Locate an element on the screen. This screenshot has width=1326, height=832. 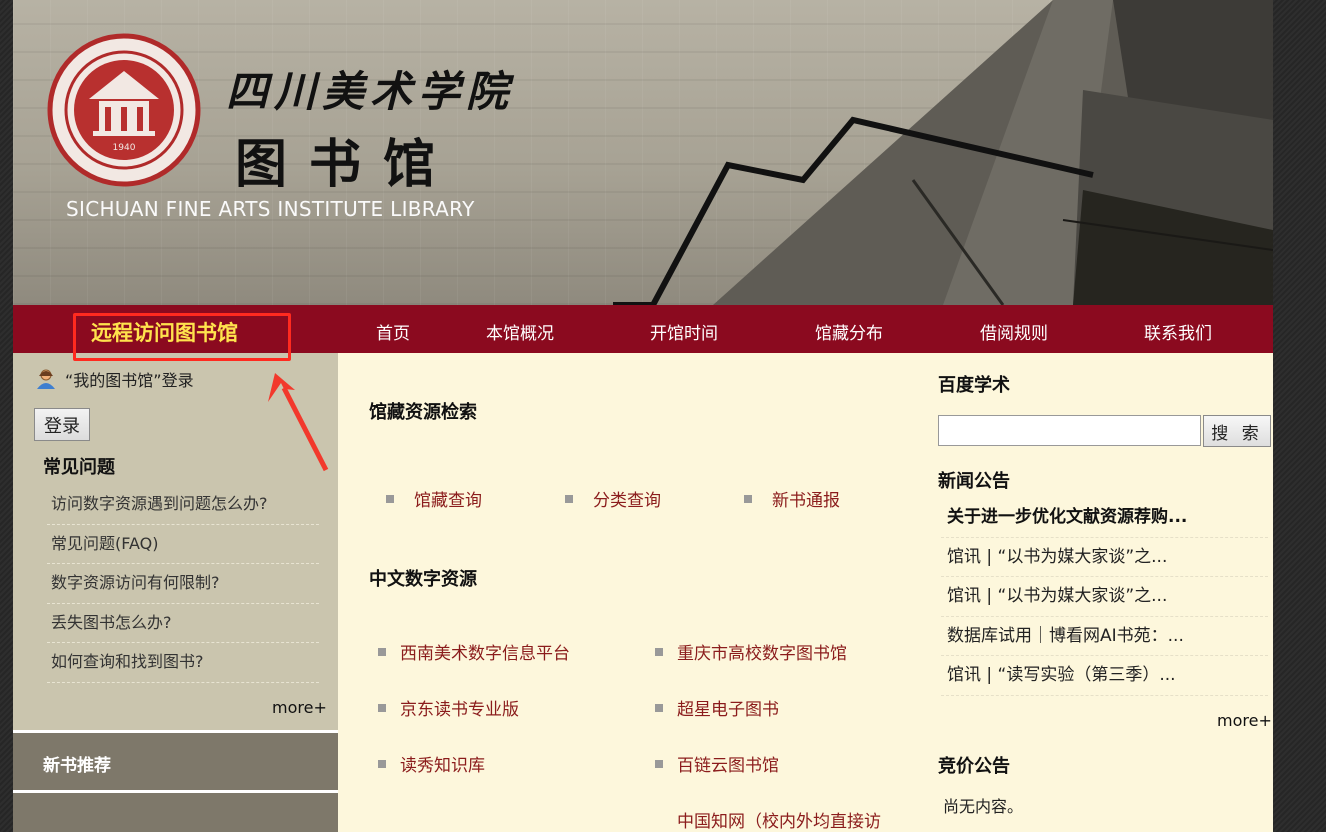
main-nav: 远程访问图书馆 首页 本馆概况 开馆时间 馆藏分布 借阅规则 联系我们 is located at coordinates (643, 333).